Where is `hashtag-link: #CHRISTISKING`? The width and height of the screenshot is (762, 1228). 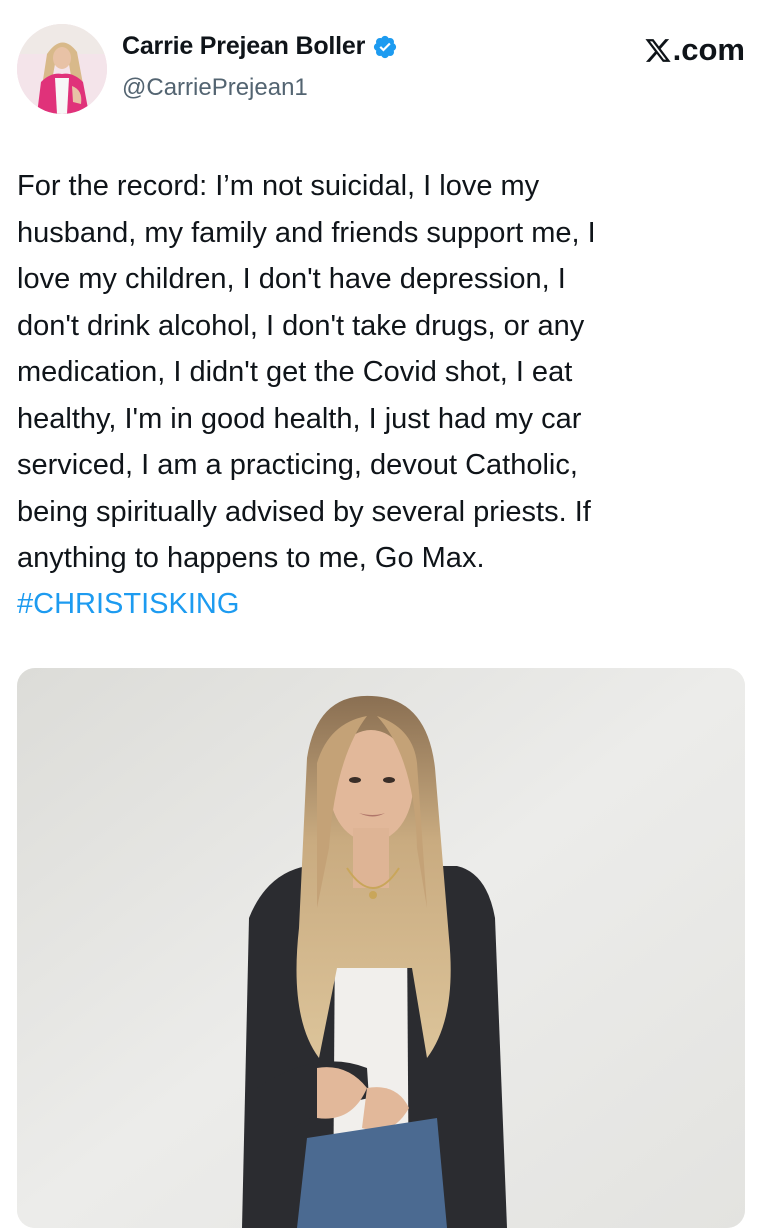
hashtag-link: #CHRISTISKING is located at coordinates (128, 604).